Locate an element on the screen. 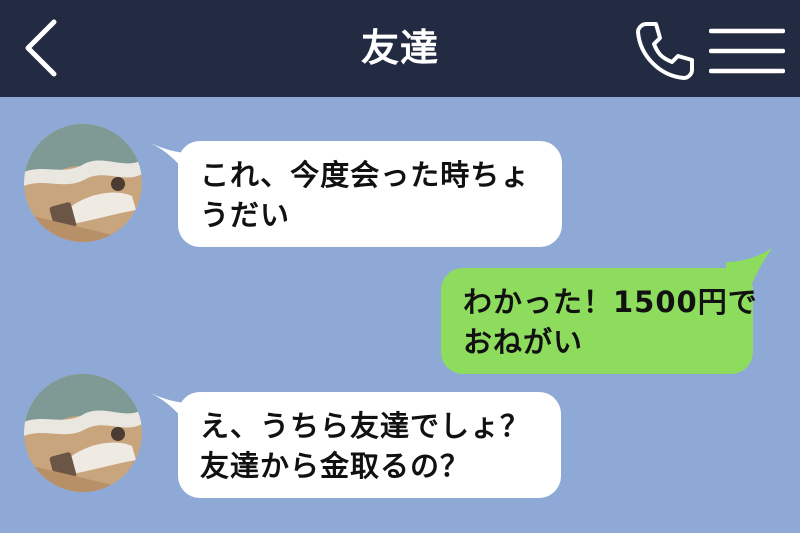  call-button is located at coordinates (664, 50).